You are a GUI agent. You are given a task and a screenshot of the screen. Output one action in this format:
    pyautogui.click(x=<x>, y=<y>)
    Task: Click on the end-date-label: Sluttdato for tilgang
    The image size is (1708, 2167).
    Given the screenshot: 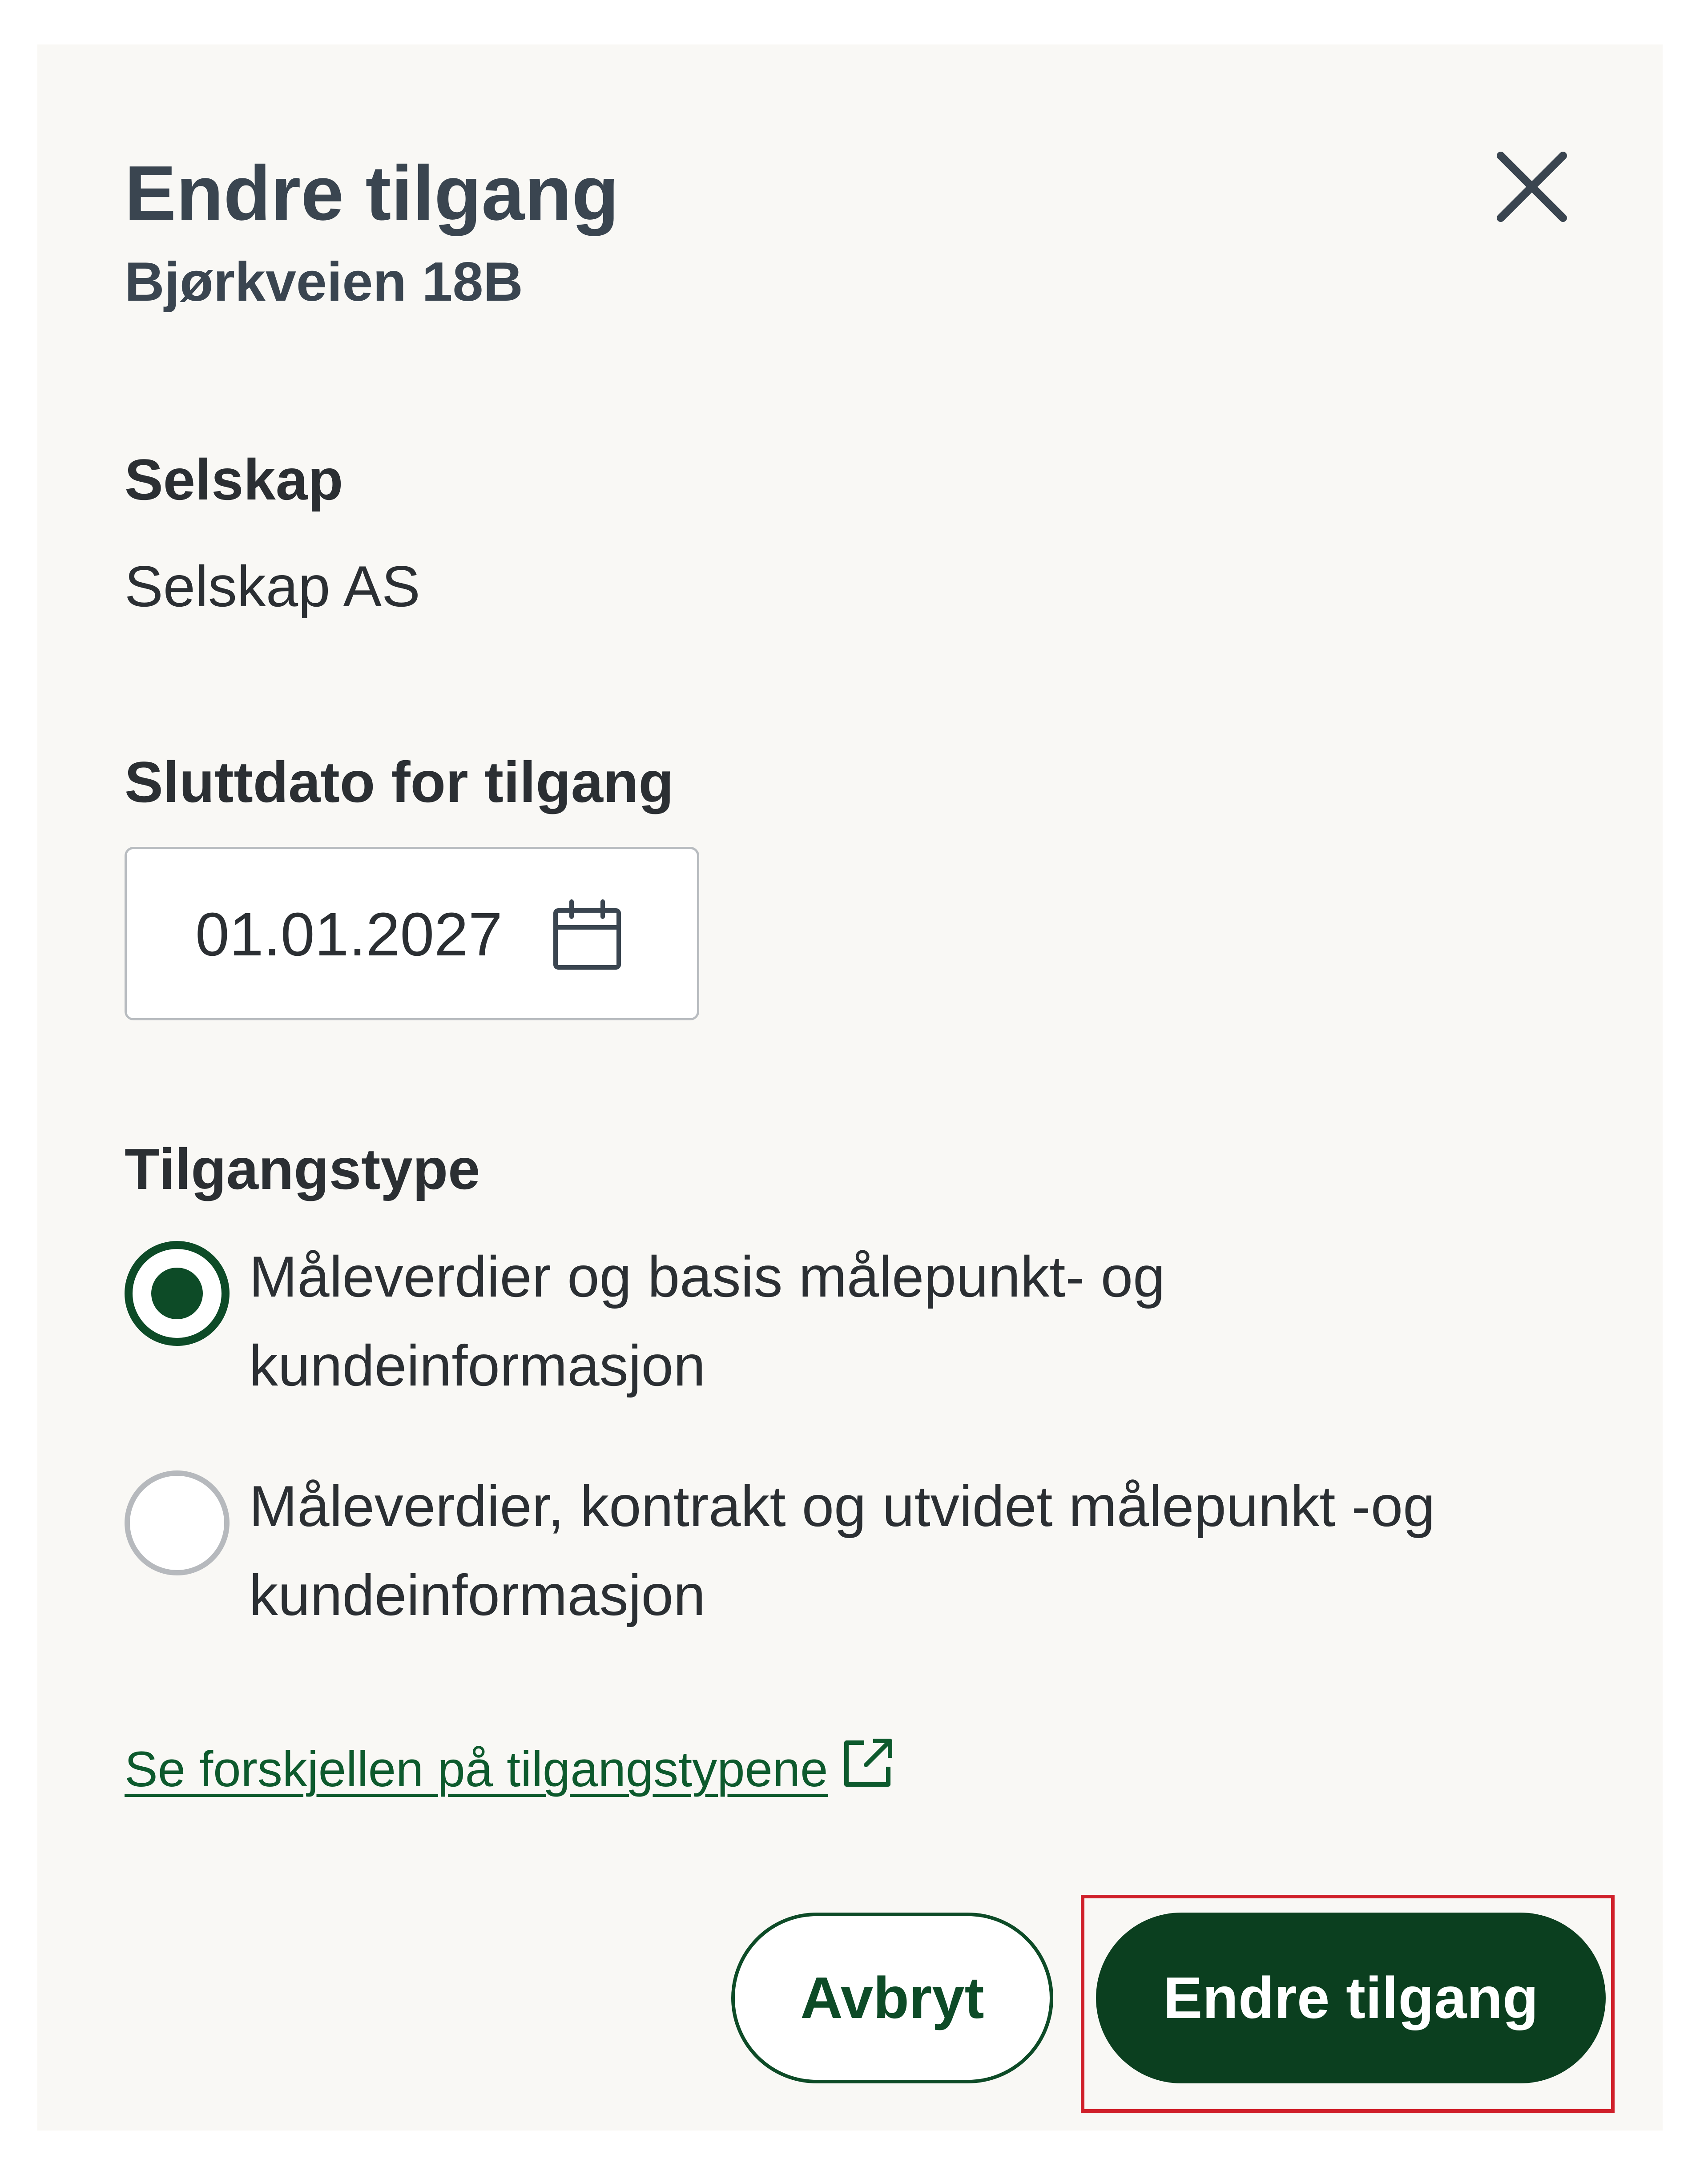 What is the action you would take?
    pyautogui.click(x=399, y=781)
    